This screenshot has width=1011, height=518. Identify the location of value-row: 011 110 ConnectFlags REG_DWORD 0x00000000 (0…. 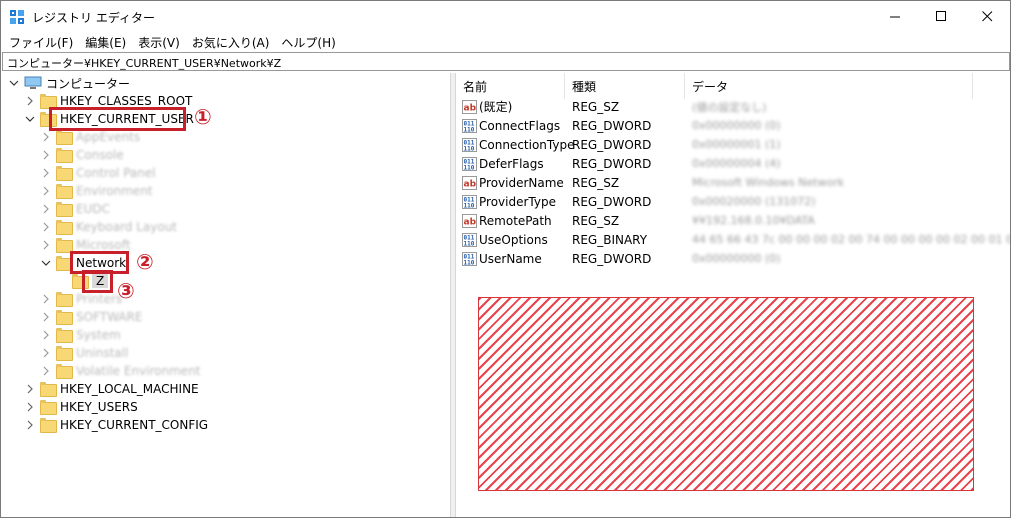
(733, 125).